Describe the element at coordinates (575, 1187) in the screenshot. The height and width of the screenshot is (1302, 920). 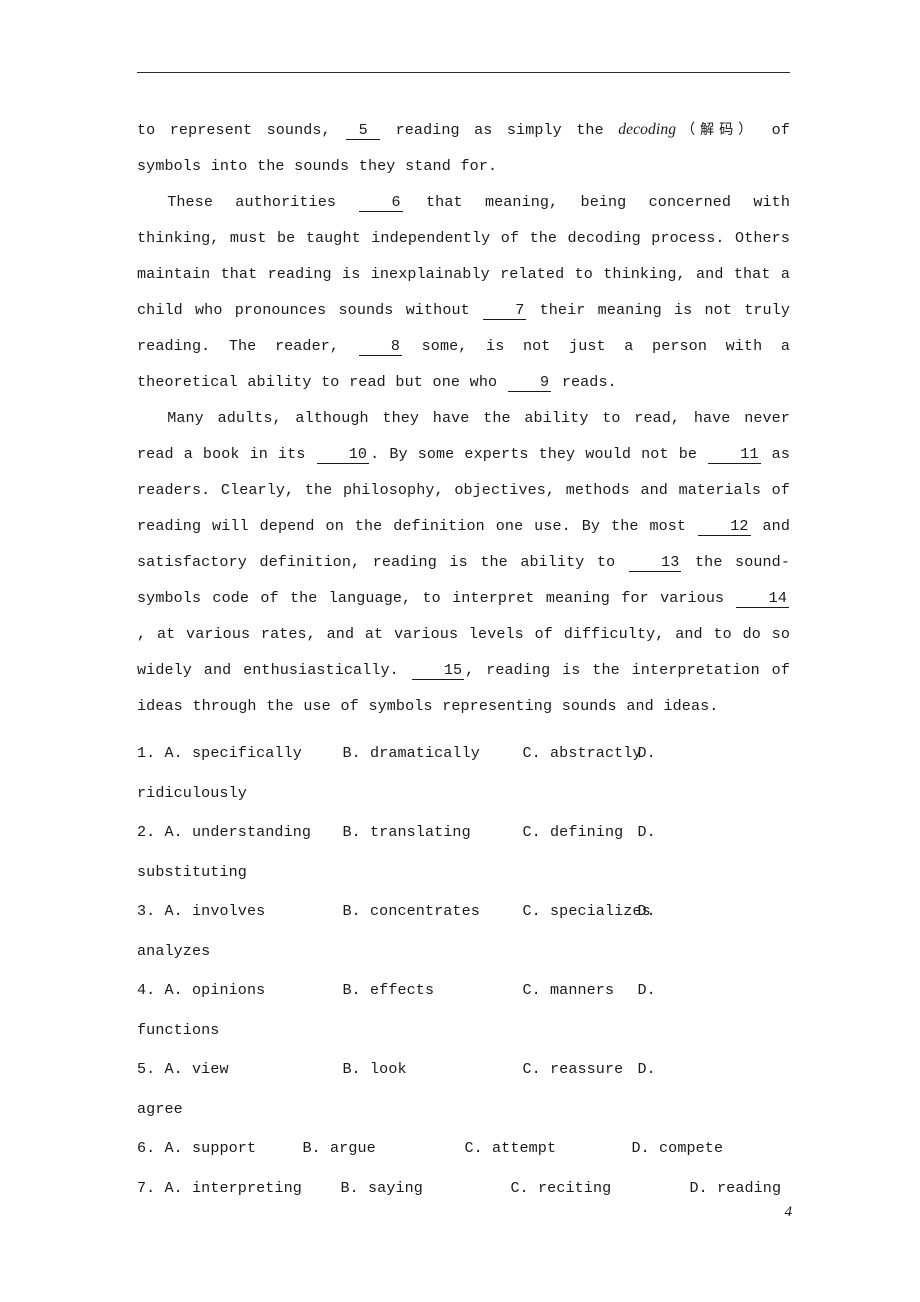
I see `option-c-text: reciting` at that location.